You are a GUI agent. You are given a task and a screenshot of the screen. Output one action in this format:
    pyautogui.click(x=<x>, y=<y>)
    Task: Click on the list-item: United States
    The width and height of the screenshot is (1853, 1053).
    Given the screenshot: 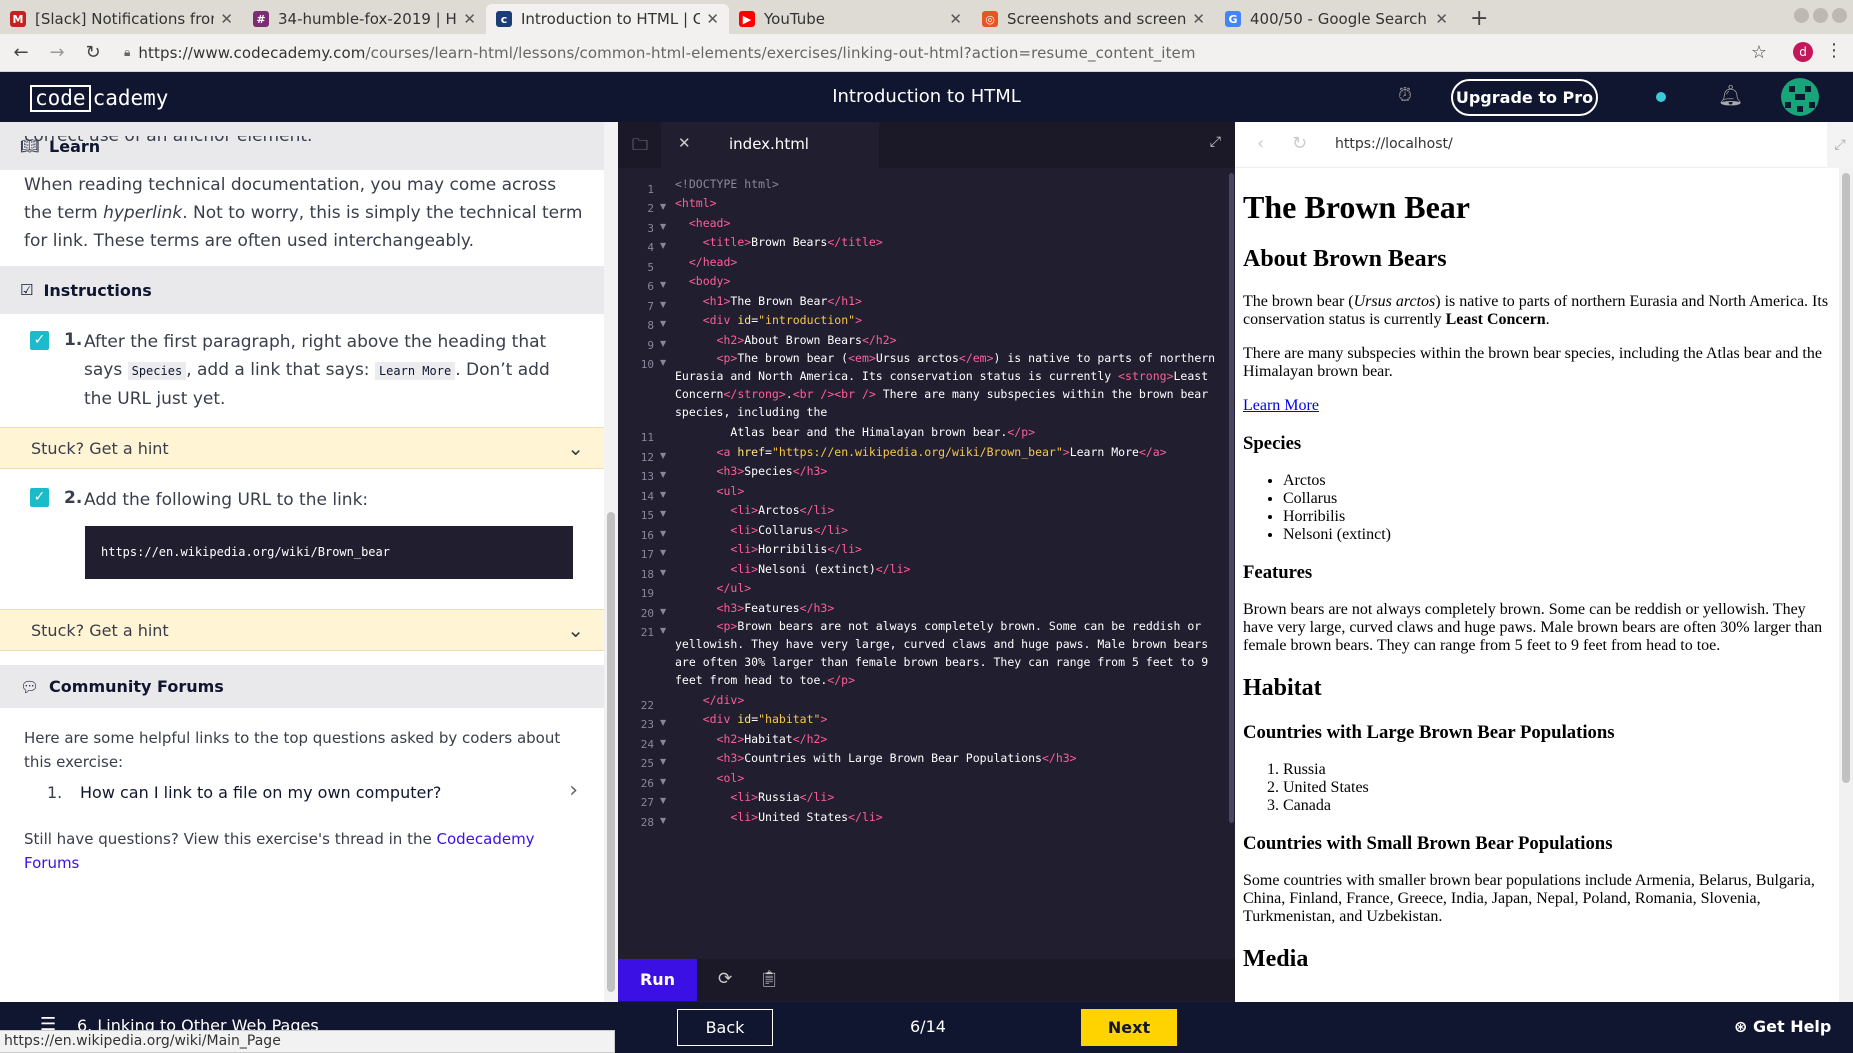 What is the action you would take?
    pyautogui.click(x=1556, y=788)
    